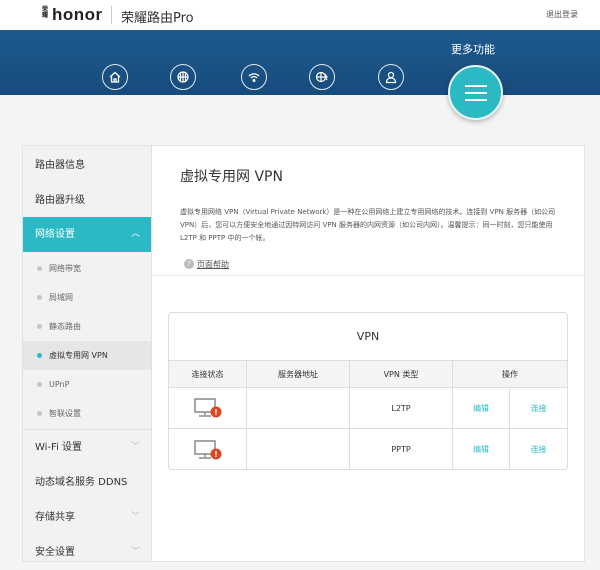  Describe the element at coordinates (87, 268) in the screenshot. I see `sidebar-sub-bandwidth: 网络带宽` at that location.